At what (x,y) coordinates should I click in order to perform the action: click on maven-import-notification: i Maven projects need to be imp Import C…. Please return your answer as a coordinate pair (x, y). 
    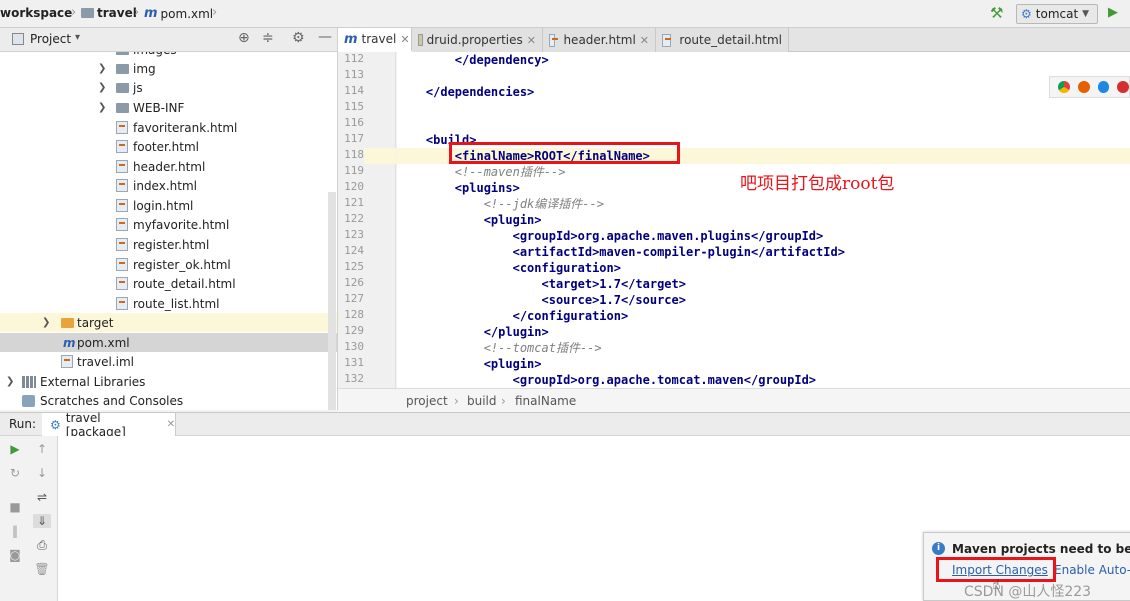
    Looking at the image, I should click on (1026, 566).